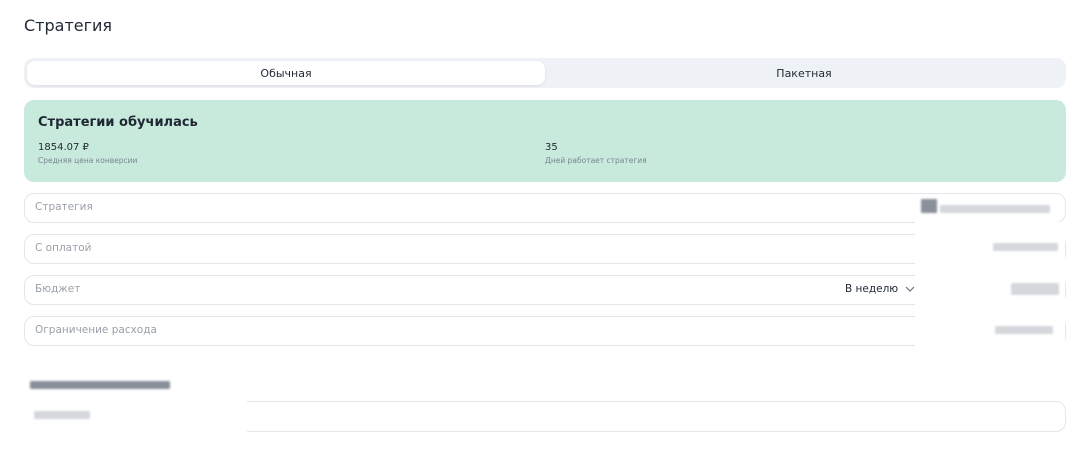 The image size is (1080, 451). I want to click on strategy-field: Стратегия, so click(545, 208).